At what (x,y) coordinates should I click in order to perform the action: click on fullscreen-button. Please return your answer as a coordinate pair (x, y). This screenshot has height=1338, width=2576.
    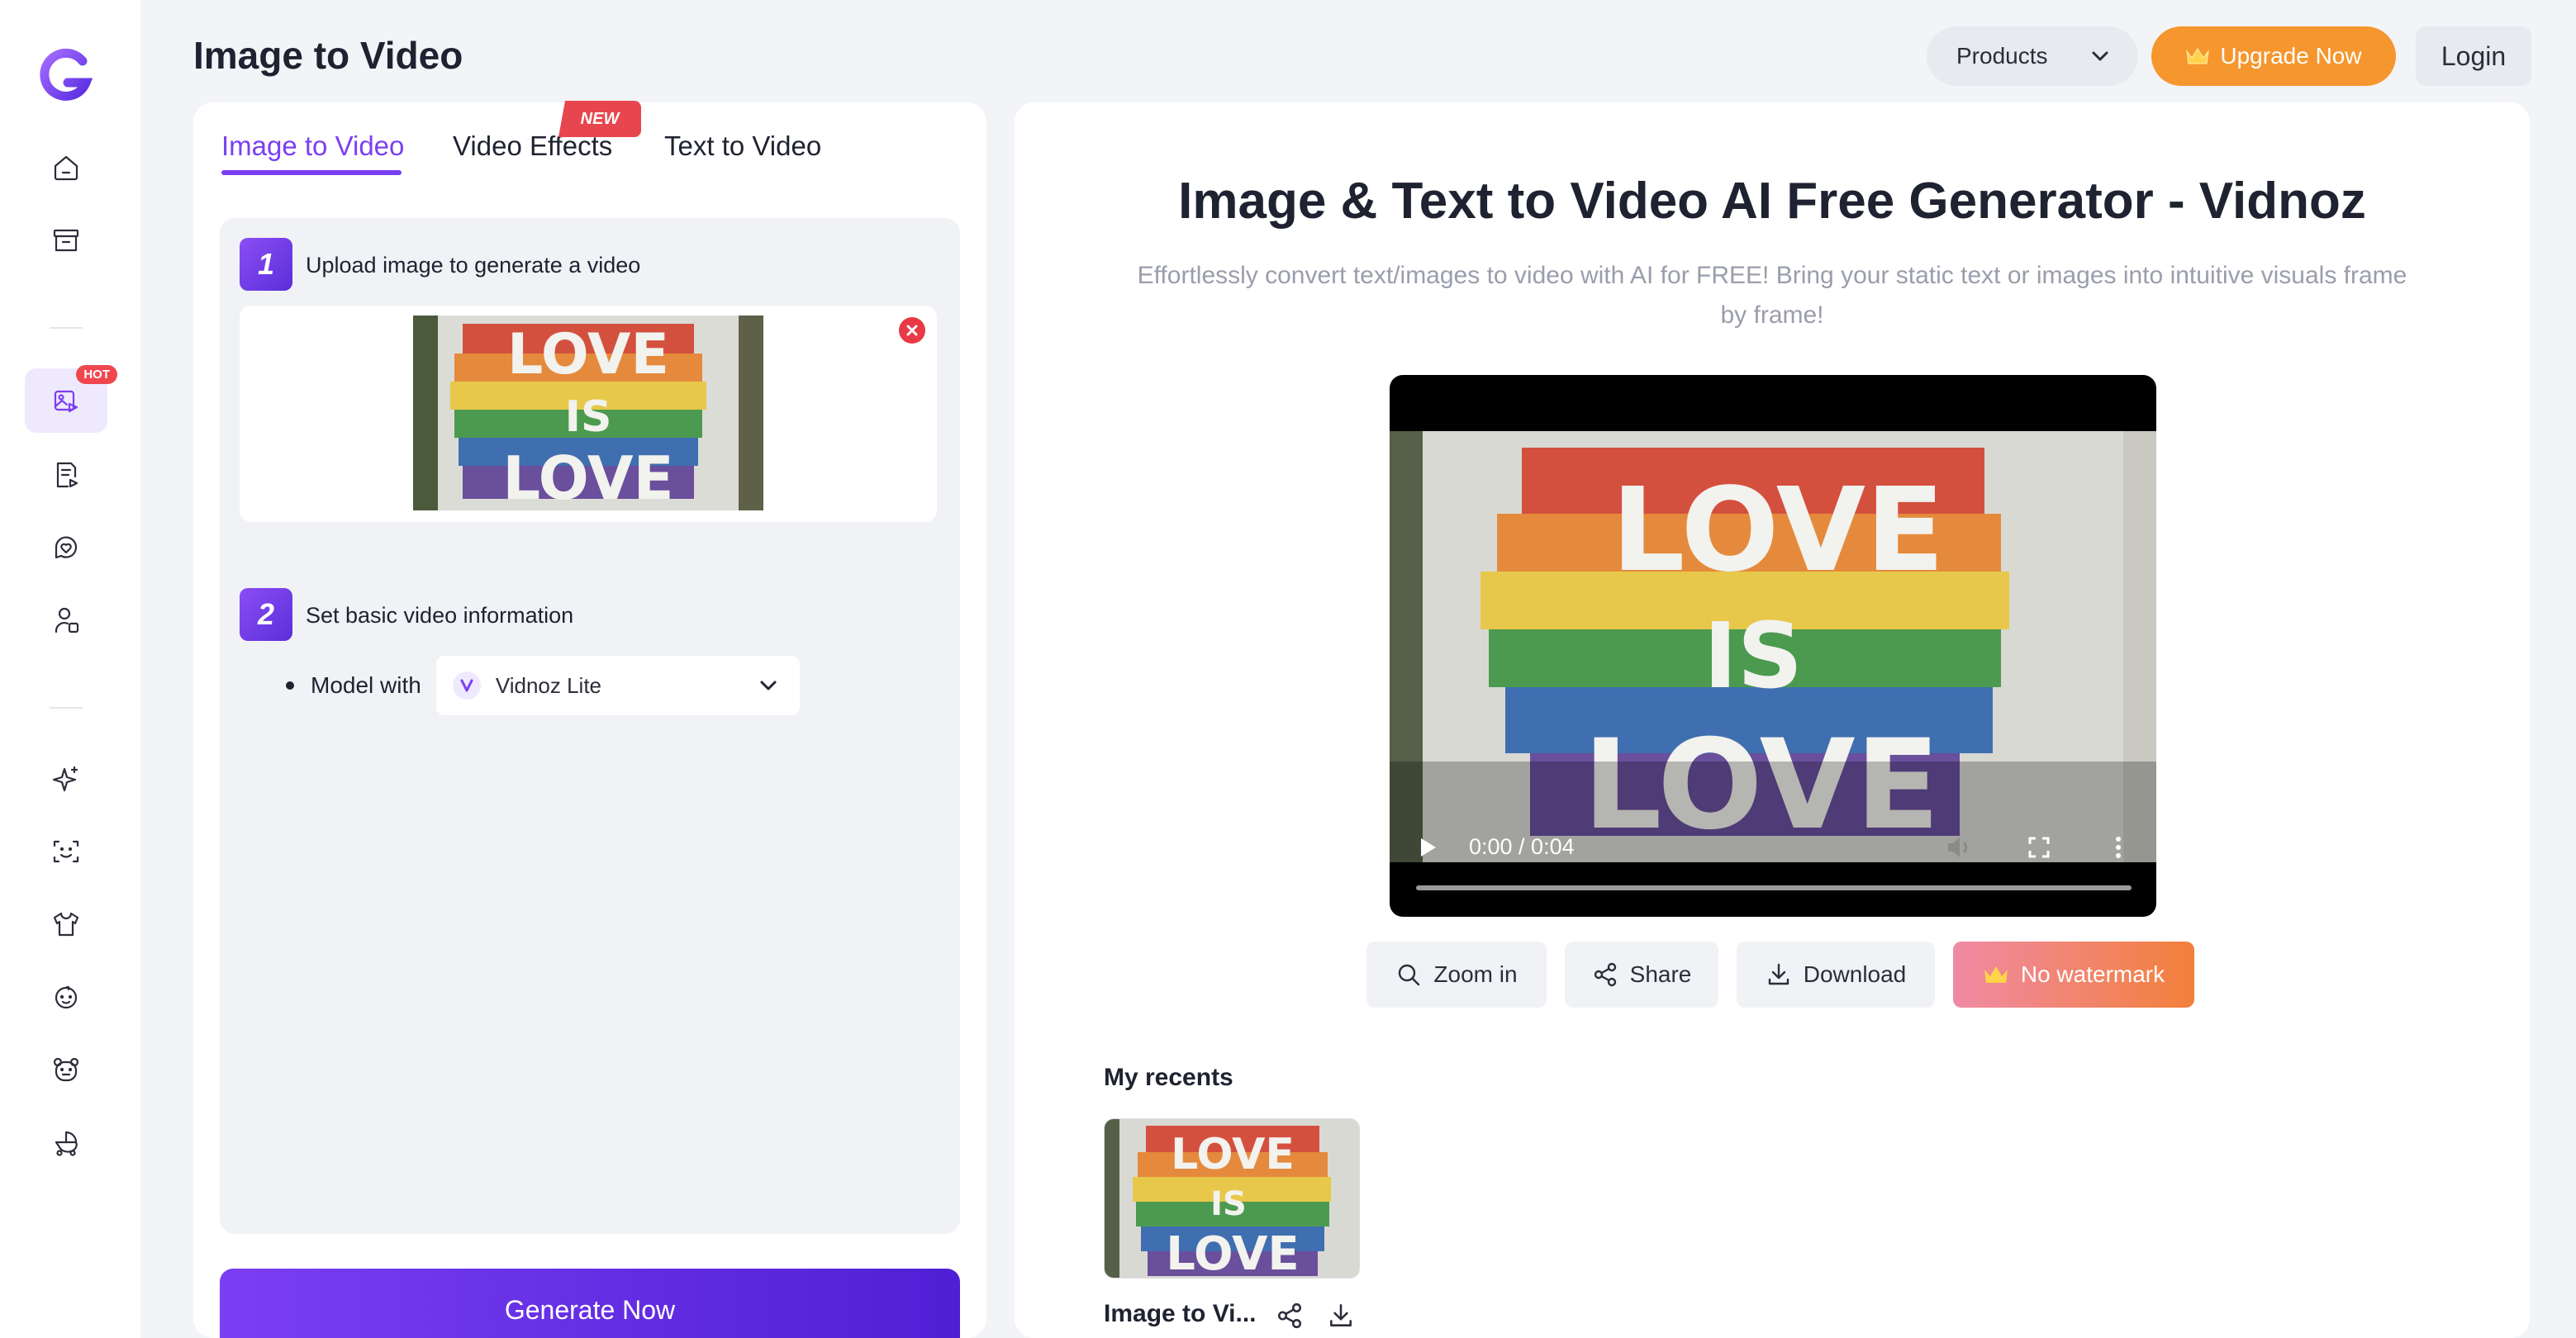
    Looking at the image, I should click on (2039, 847).